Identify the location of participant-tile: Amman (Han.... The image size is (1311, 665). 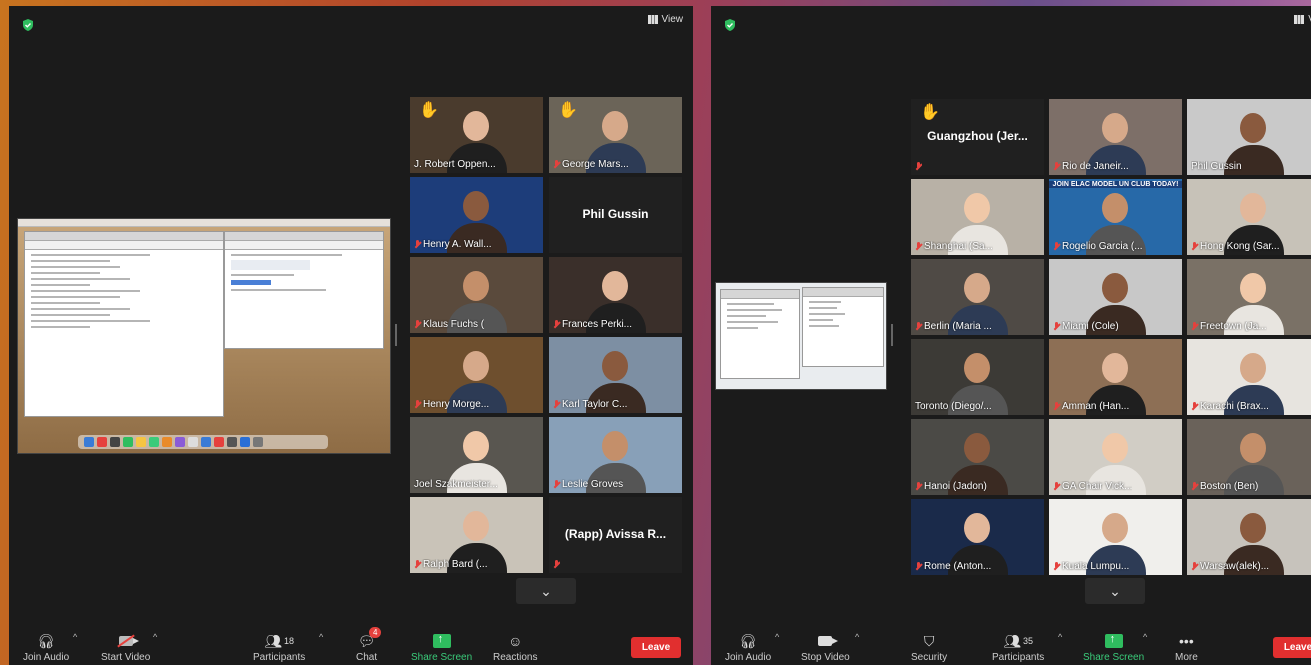
(1115, 377).